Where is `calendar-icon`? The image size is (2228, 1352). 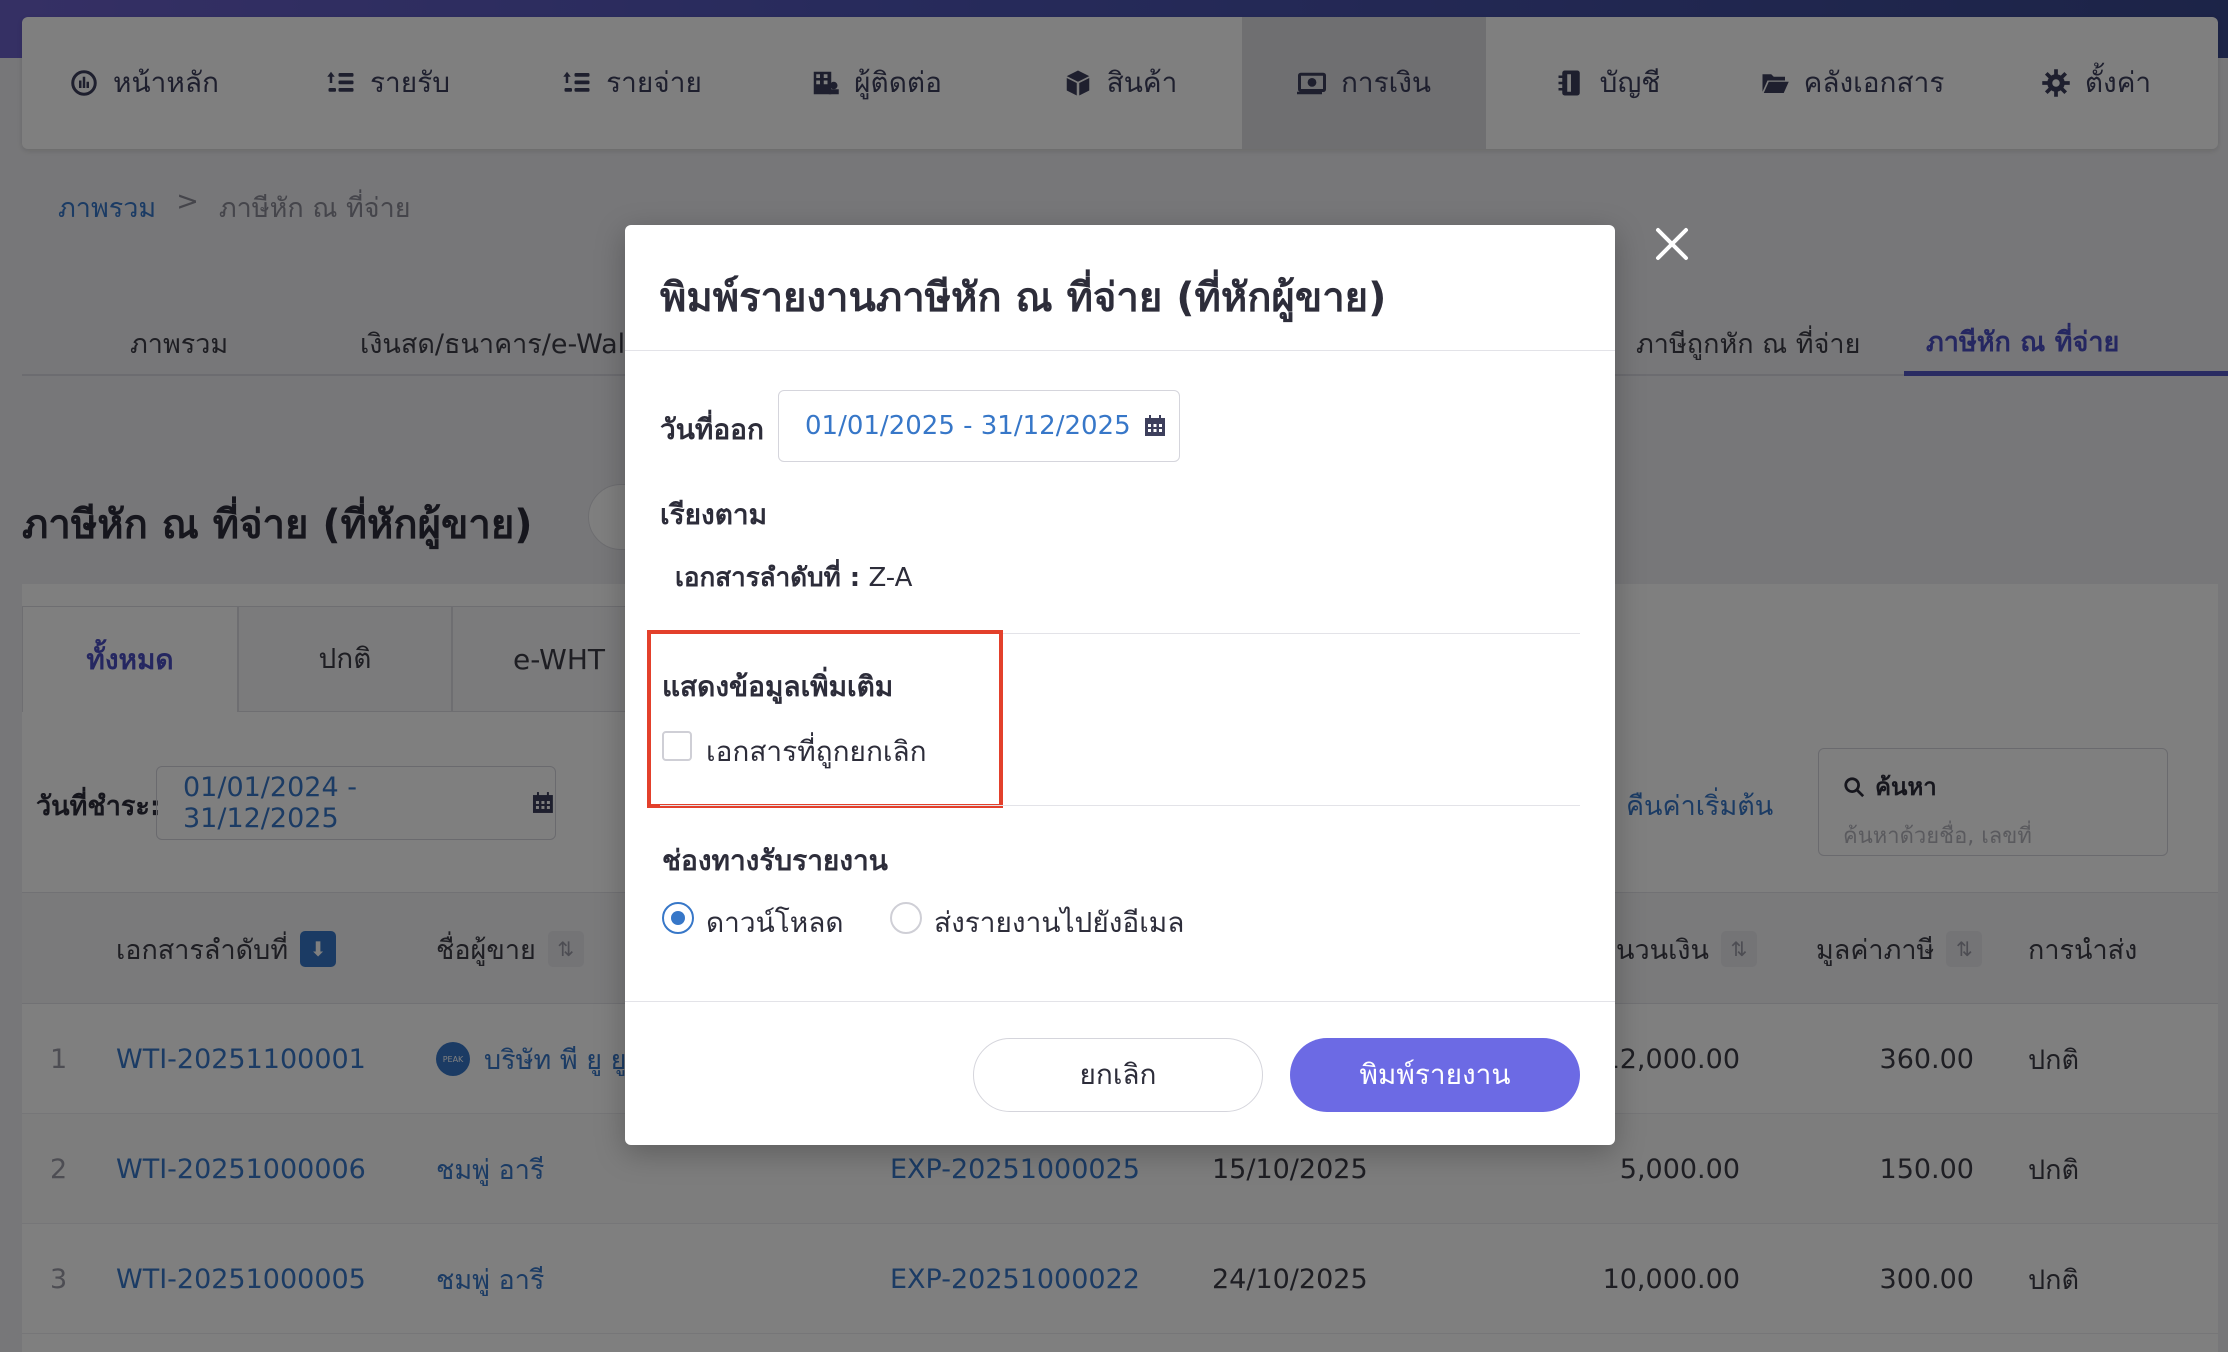
calendar-icon is located at coordinates (1154, 425).